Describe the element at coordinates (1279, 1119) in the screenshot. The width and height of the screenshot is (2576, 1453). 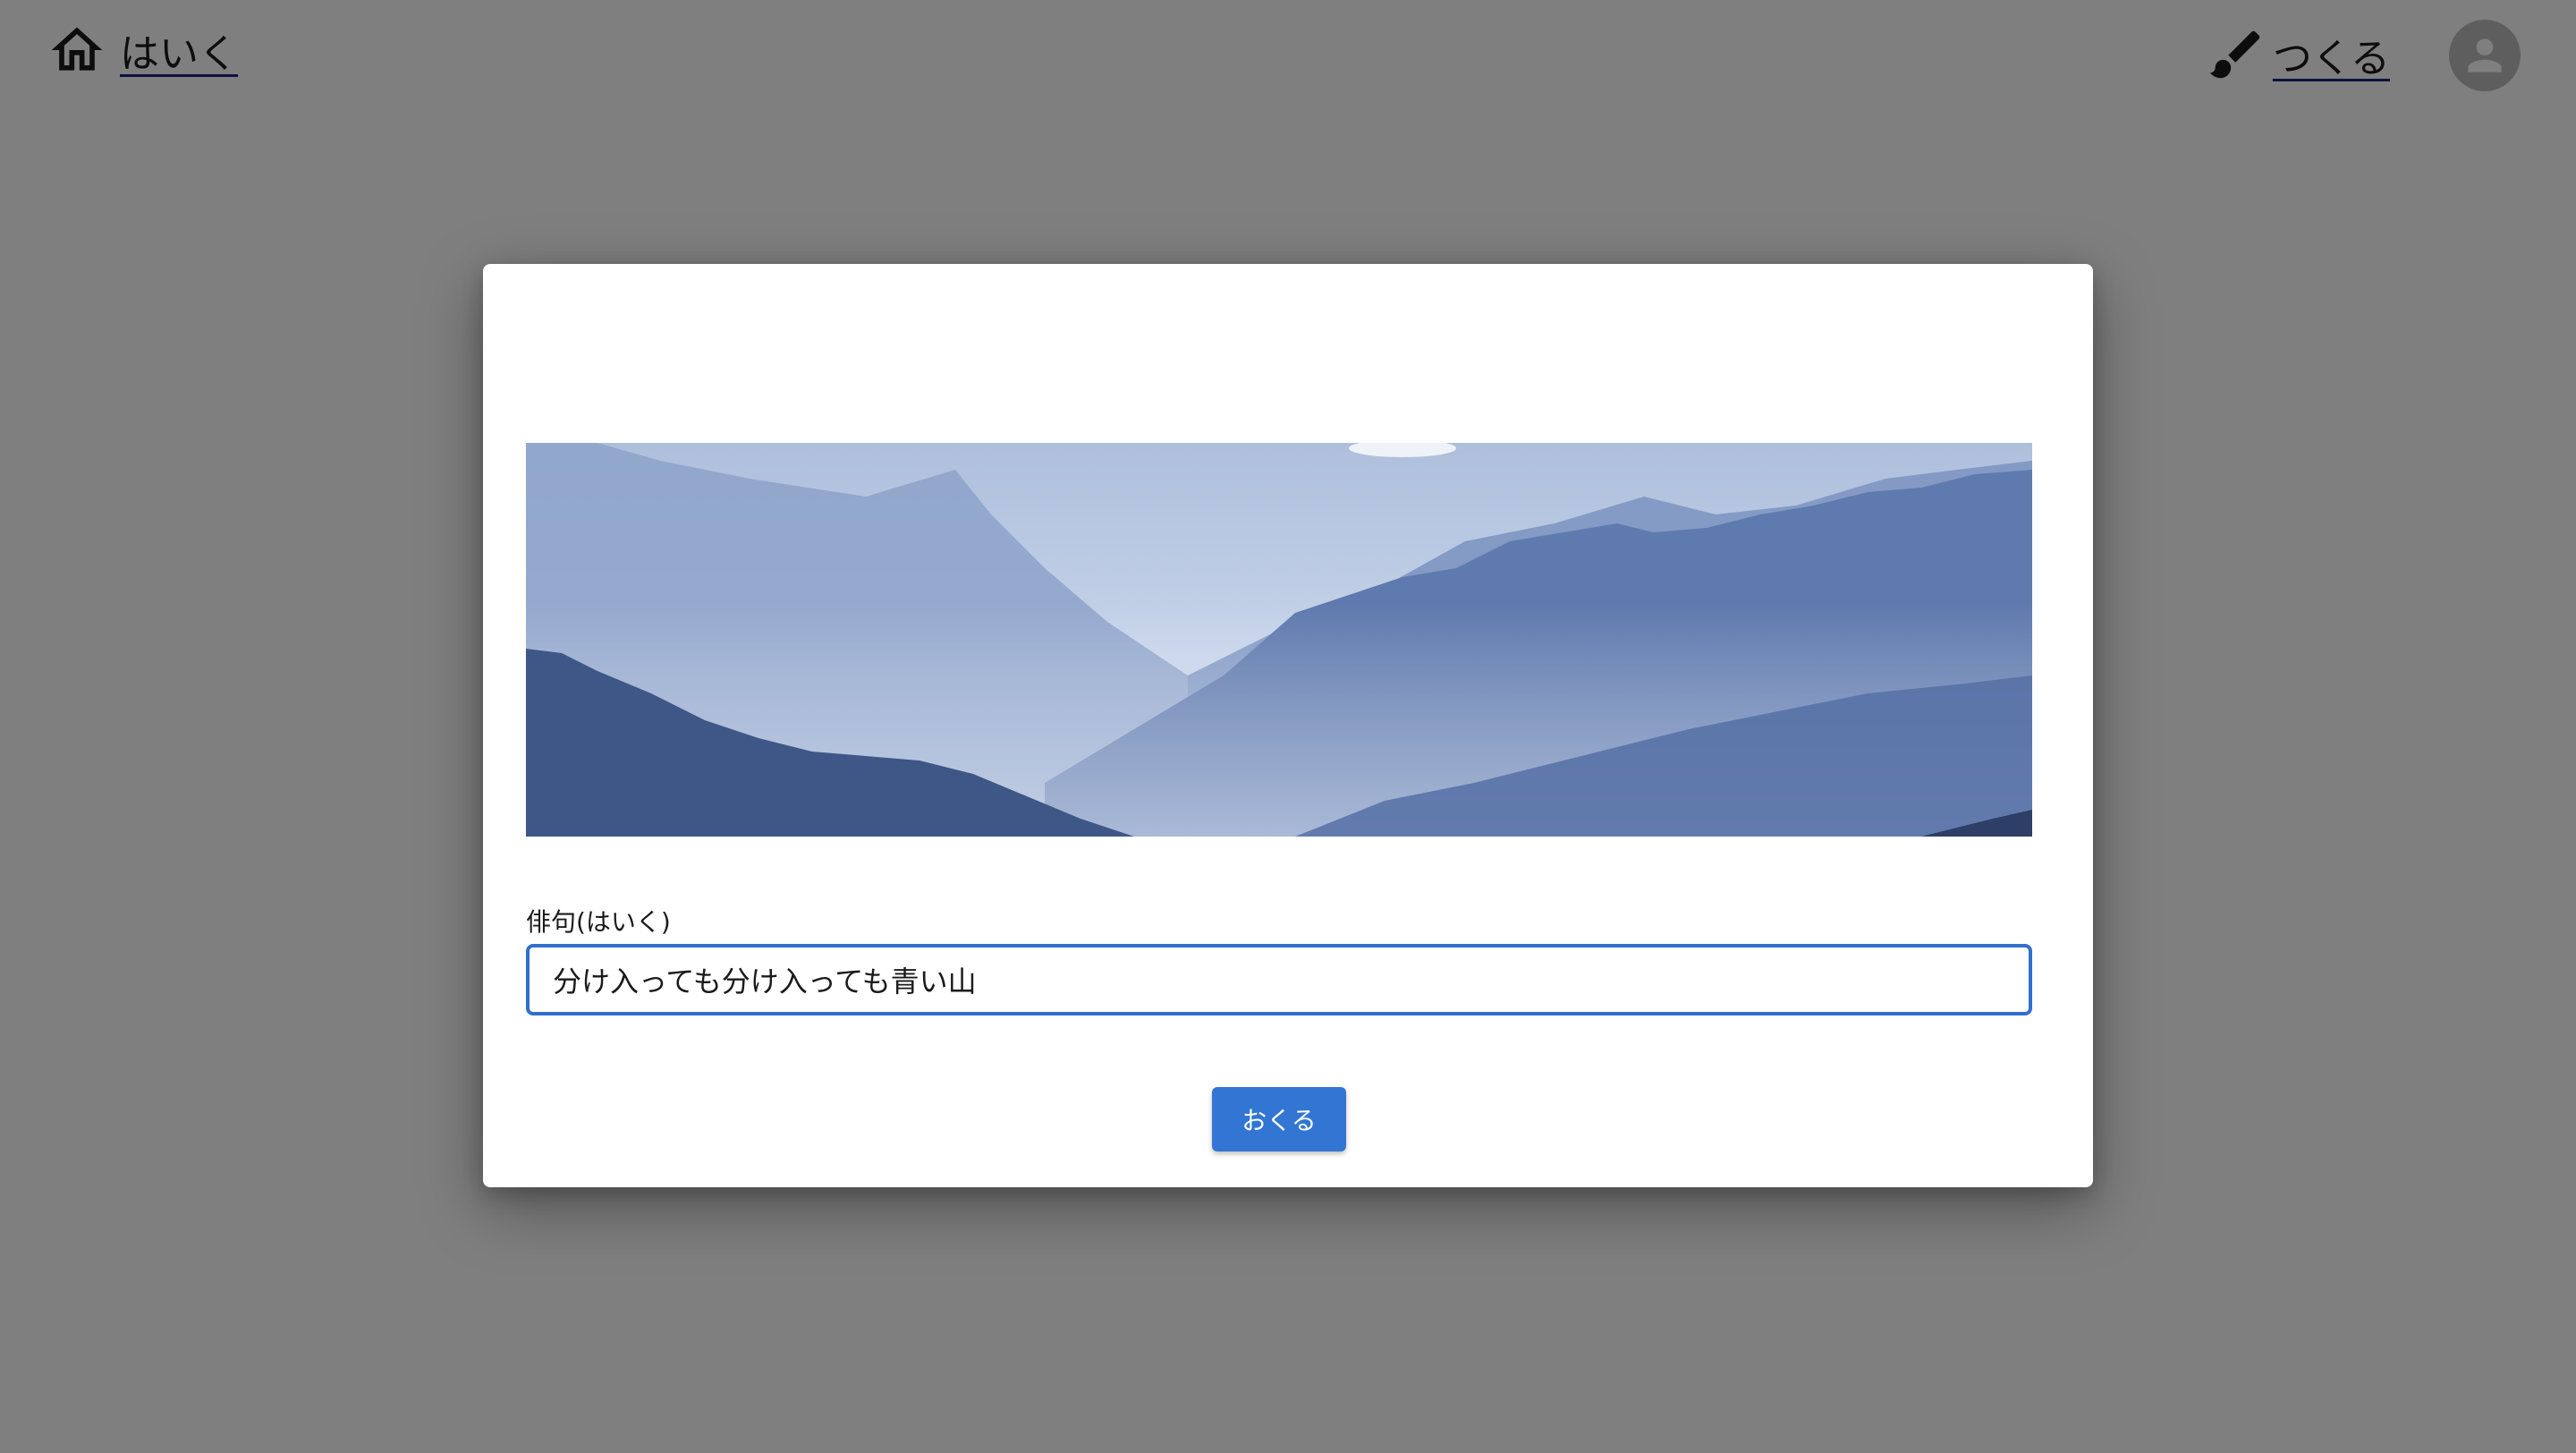
I see `send-button: おくる` at that location.